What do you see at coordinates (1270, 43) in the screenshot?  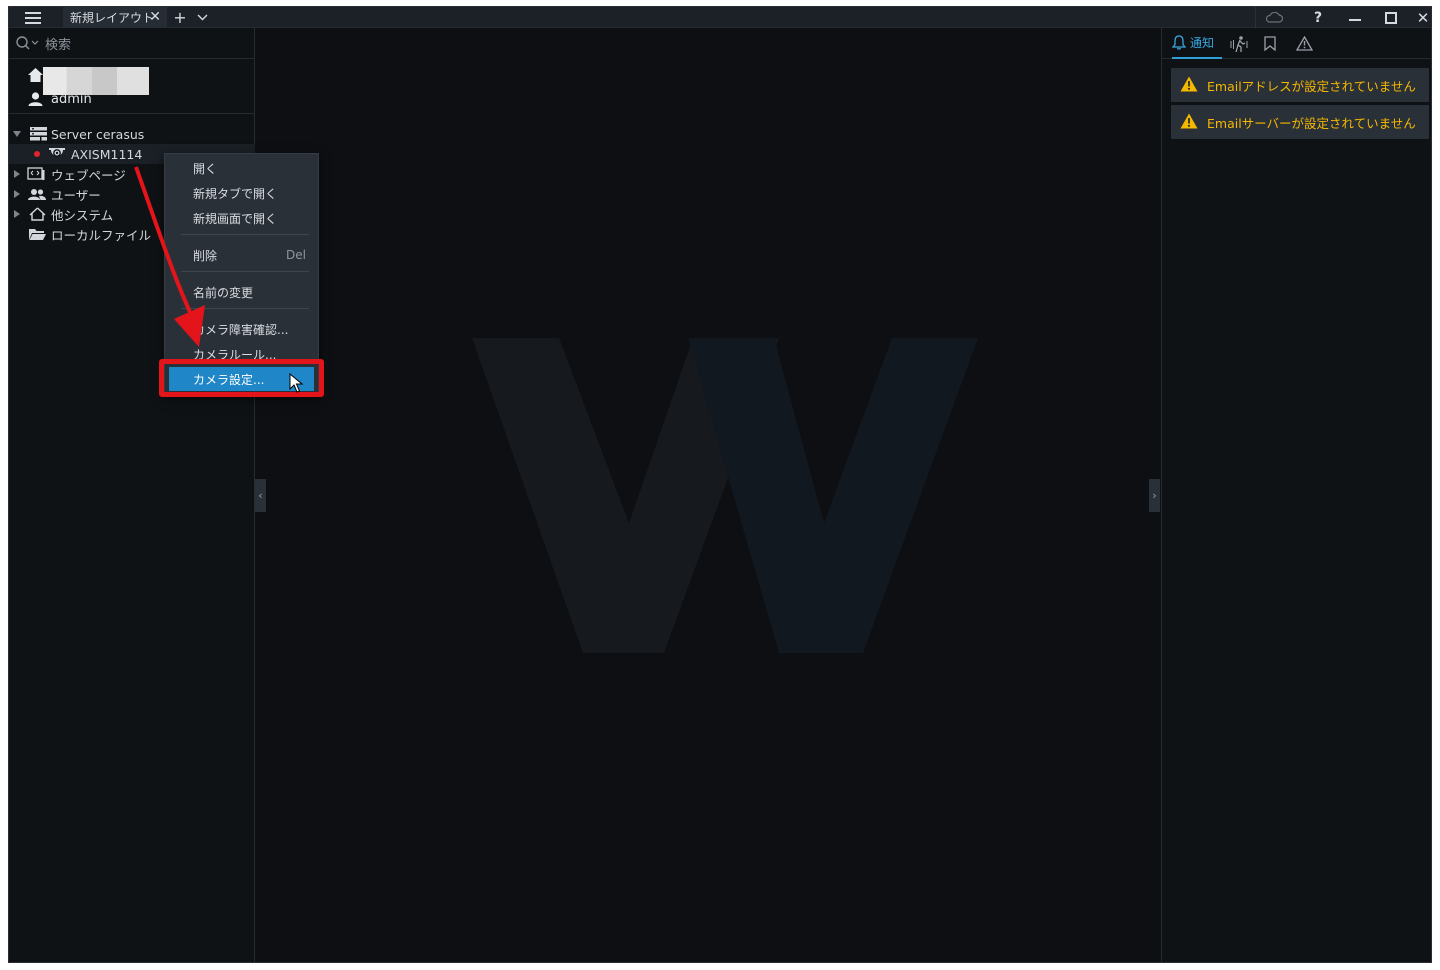 I see `bookmark-icon` at bounding box center [1270, 43].